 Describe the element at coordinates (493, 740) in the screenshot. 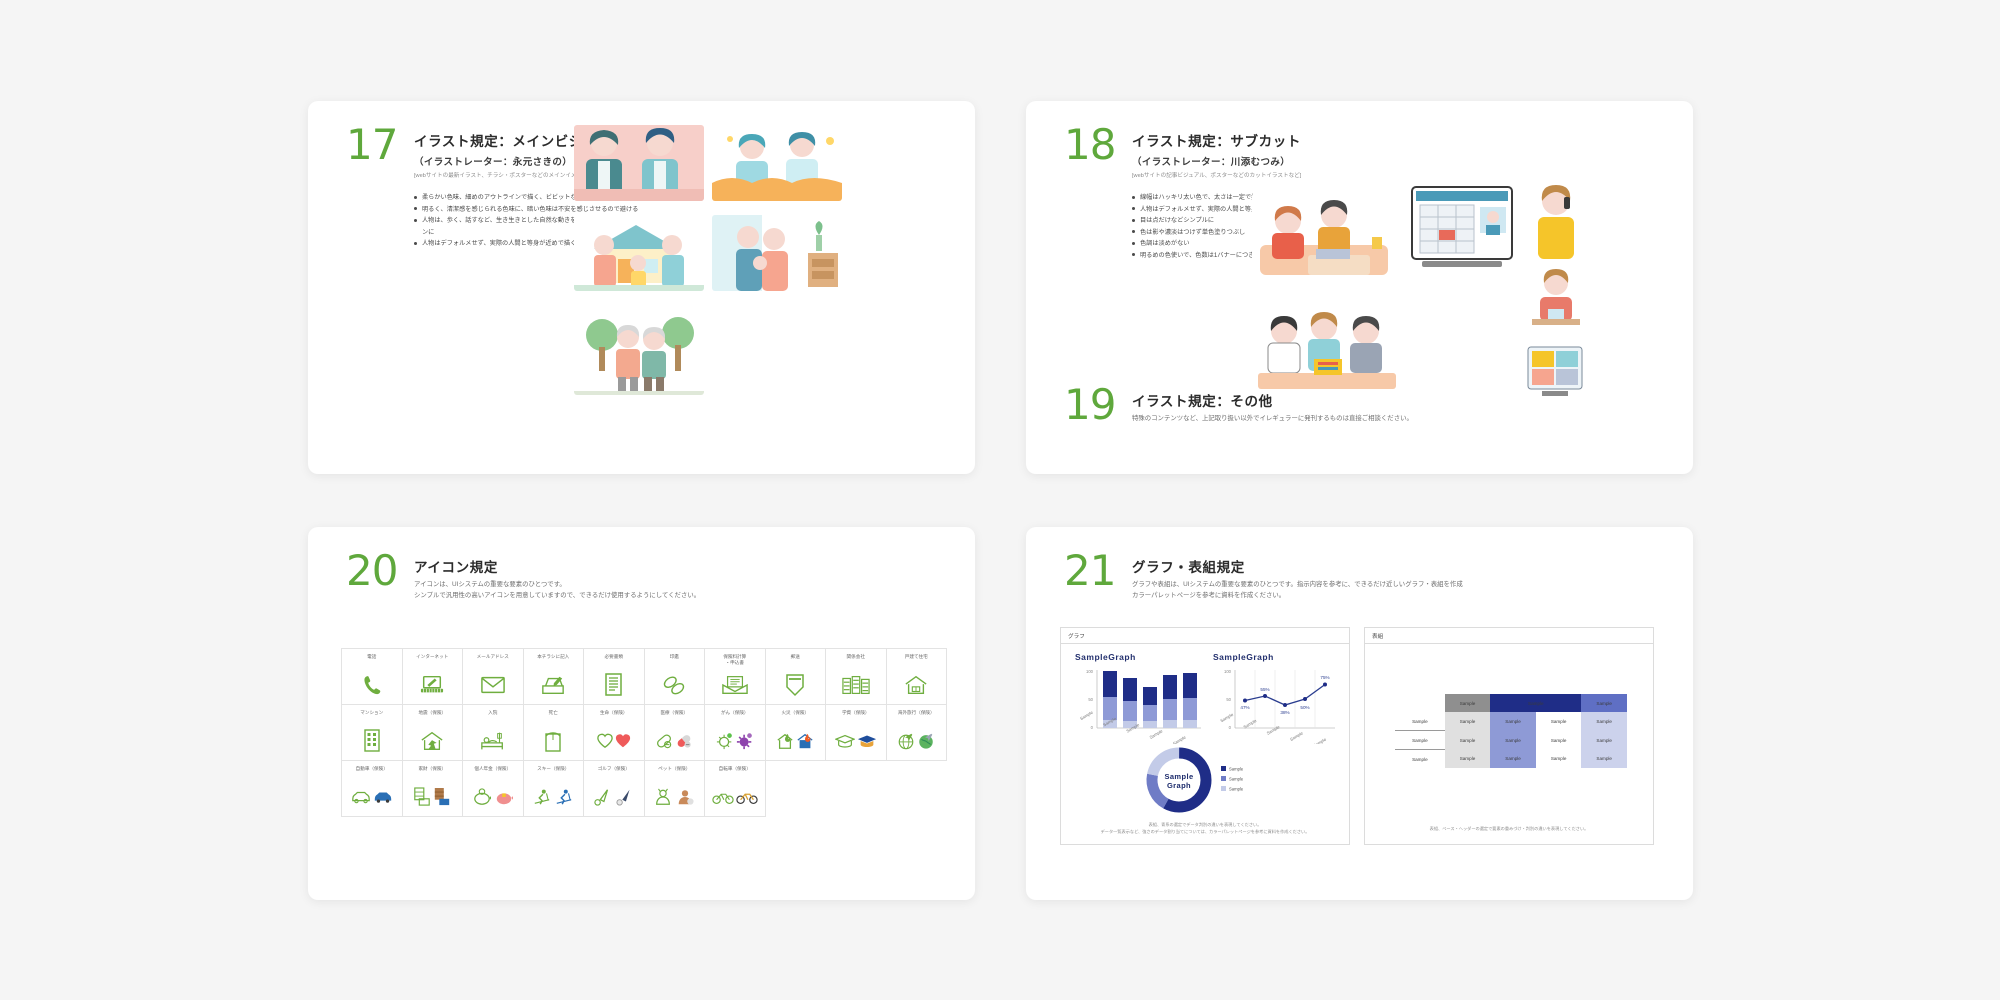

I see `hospital-bed-icon` at that location.